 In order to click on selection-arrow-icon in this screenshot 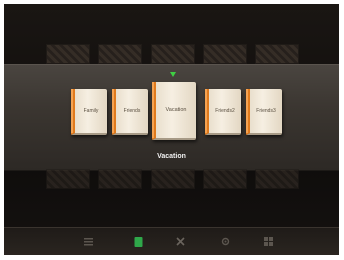, I will do `click(173, 74)`.